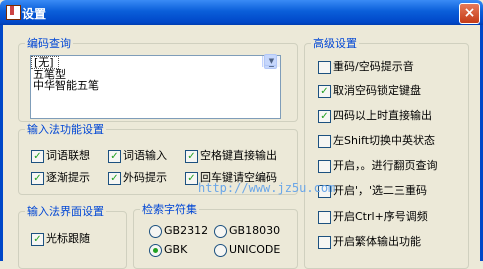 The image size is (483, 269). I want to click on title-bar: 设置 ×, so click(241, 12).